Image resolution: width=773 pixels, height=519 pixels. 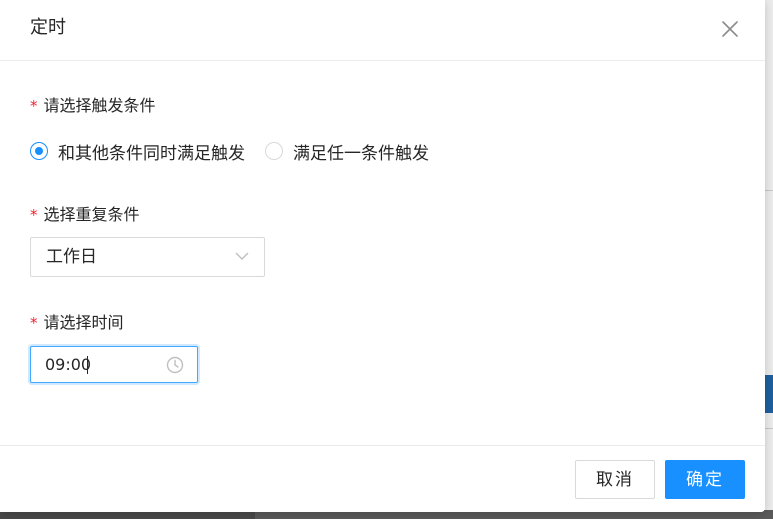 What do you see at coordinates (91, 214) in the screenshot?
I see `repeat-condition-label-text: 选择重复条件` at bounding box center [91, 214].